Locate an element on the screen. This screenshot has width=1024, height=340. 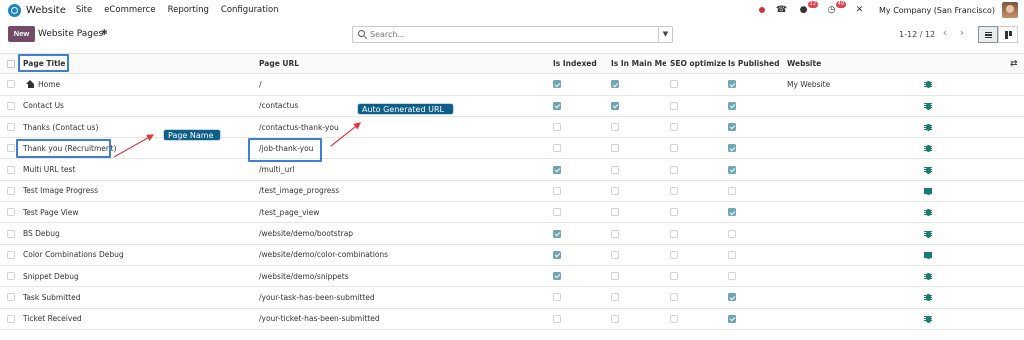
page-title-cell: Snippet Debug is located at coordinates (138, 276).